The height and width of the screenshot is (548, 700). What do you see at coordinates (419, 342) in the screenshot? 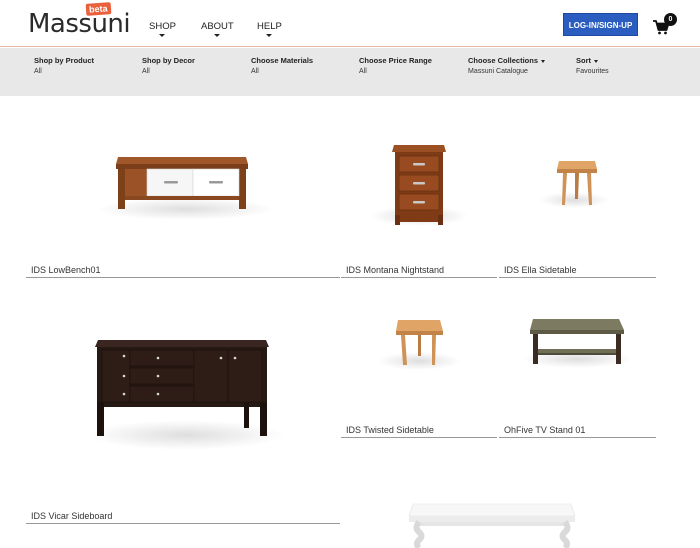
I see `product-image-twisted-sidetable` at bounding box center [419, 342].